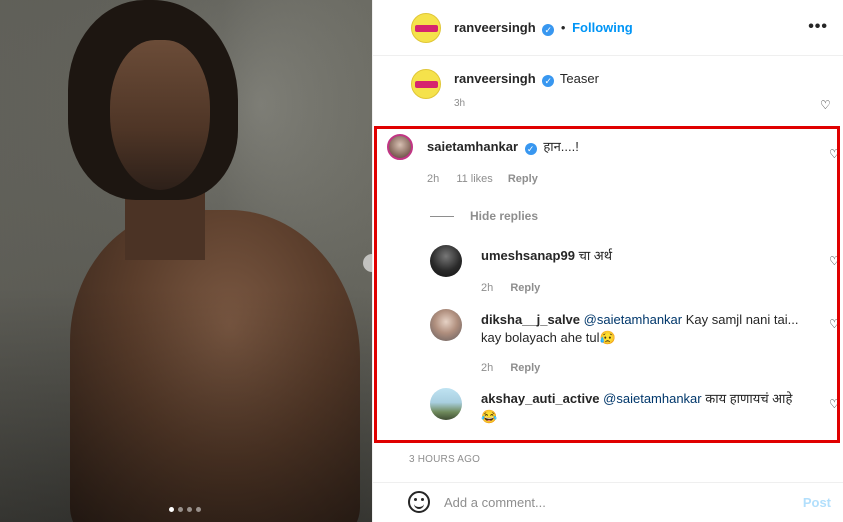  Describe the element at coordinates (460, 103) in the screenshot. I see `caption-time: 3h` at that location.